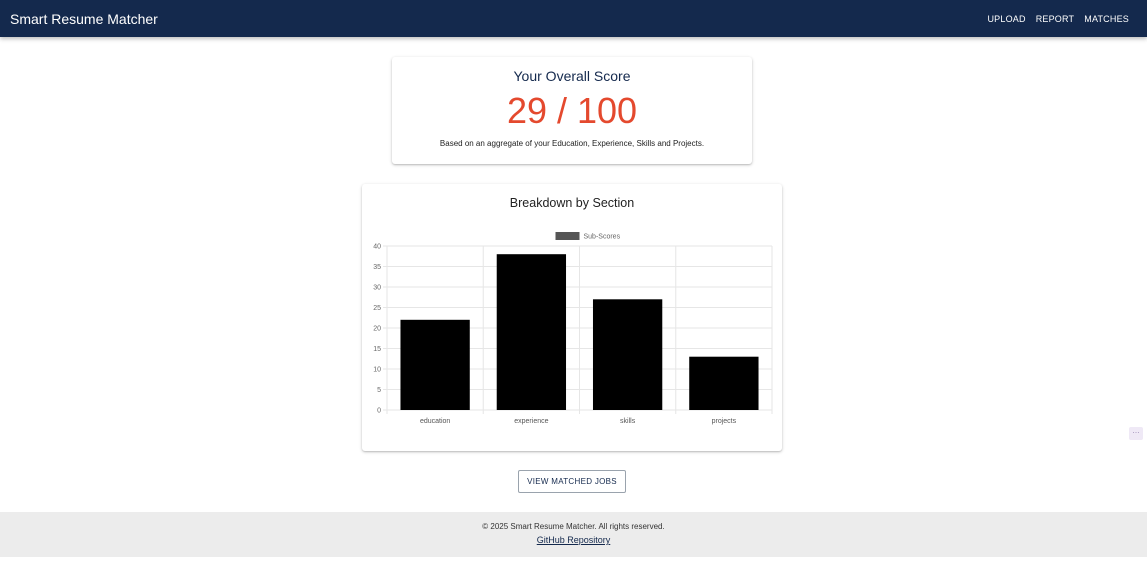  I want to click on bar-experience, so click(531, 332).